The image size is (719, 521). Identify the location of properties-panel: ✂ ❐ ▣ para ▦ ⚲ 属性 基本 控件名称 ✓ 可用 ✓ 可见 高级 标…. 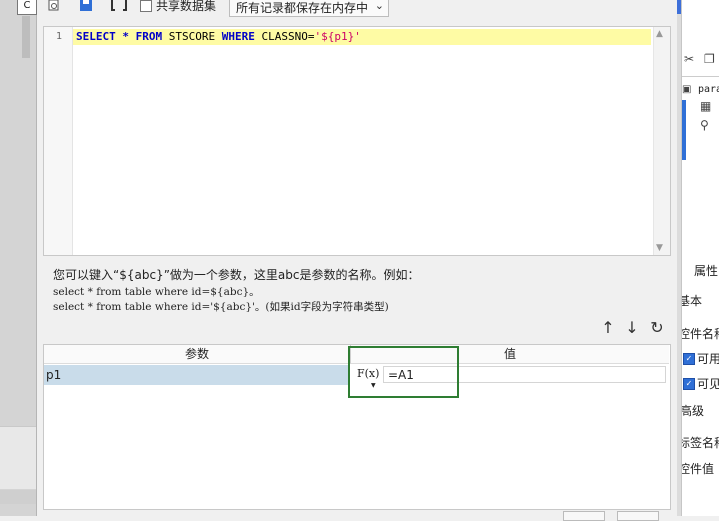
(700, 258).